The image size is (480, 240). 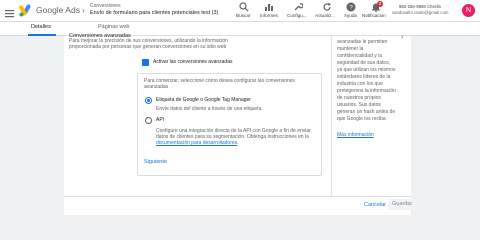 What do you see at coordinates (376, 11) in the screenshot?
I see `toolbar-notifications: 2 Notificacion` at bounding box center [376, 11].